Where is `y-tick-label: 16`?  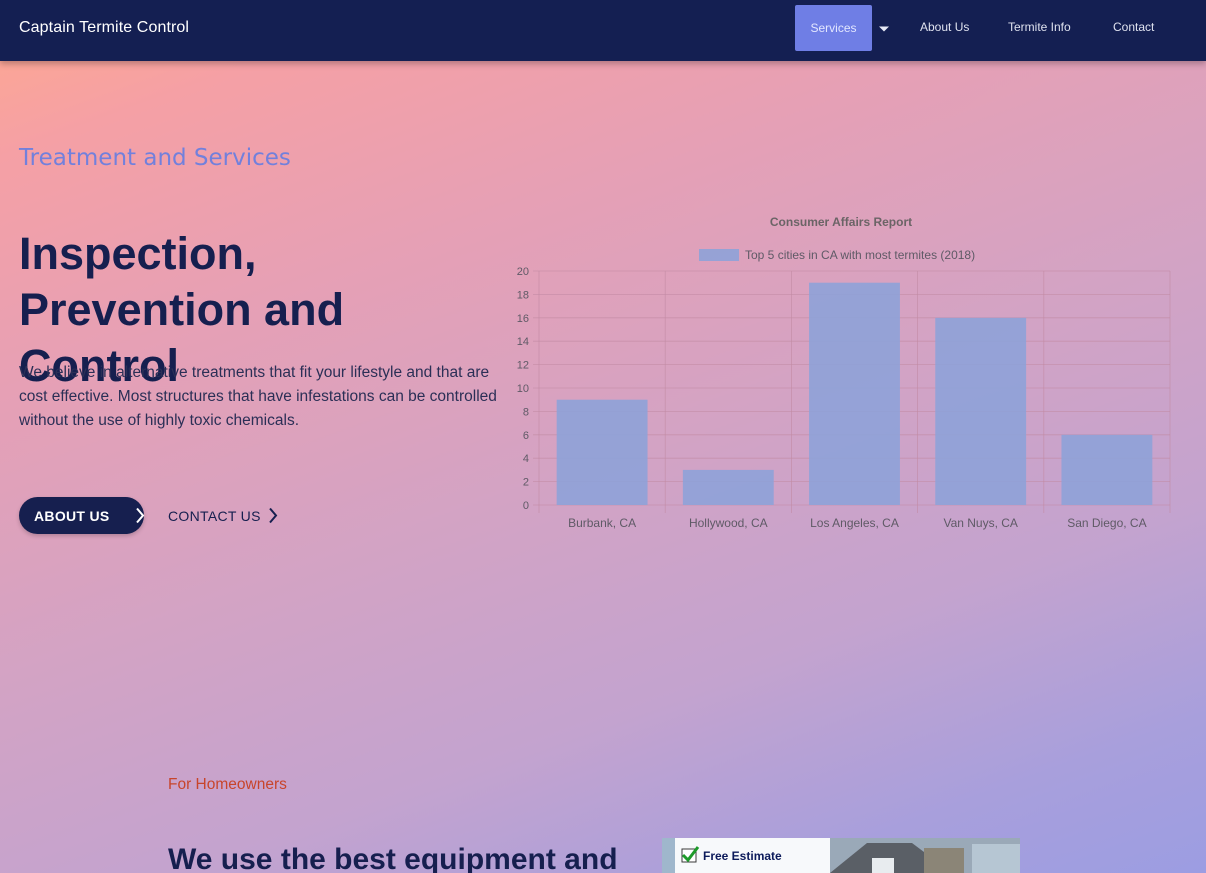
y-tick-label: 16 is located at coordinates (523, 319).